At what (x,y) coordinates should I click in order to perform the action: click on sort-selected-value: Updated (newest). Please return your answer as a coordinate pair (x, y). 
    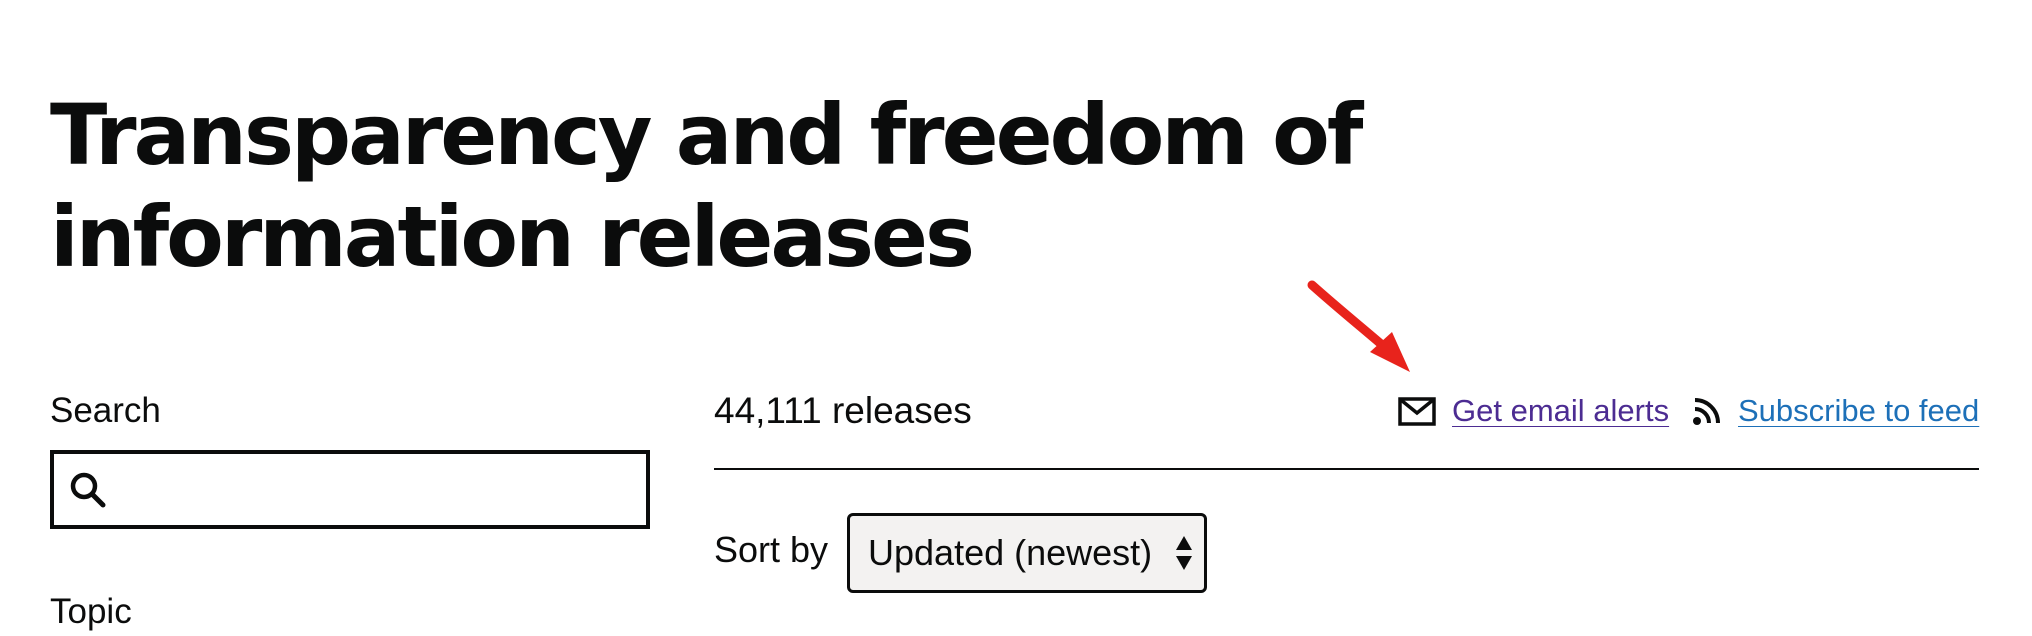
    Looking at the image, I should click on (1010, 552).